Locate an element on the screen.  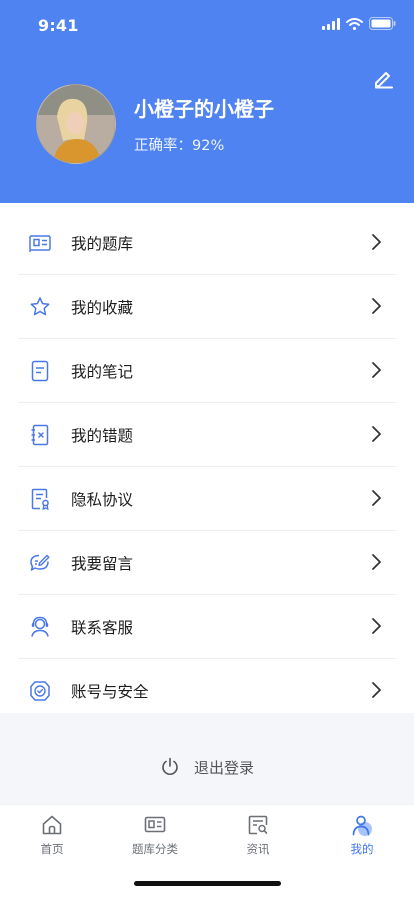
status-icons is located at coordinates (359, 23).